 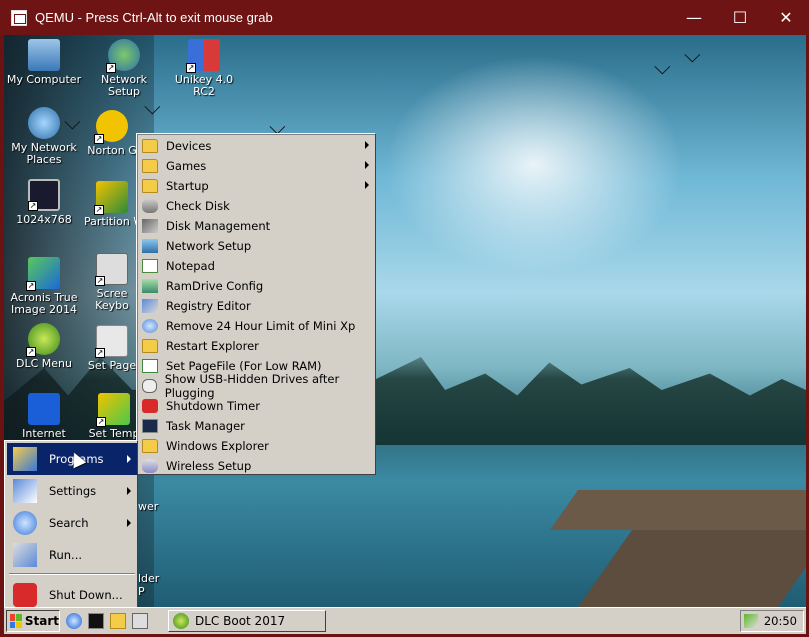 I want to click on menu-item-label: Registry Editor, so click(x=208, y=306).